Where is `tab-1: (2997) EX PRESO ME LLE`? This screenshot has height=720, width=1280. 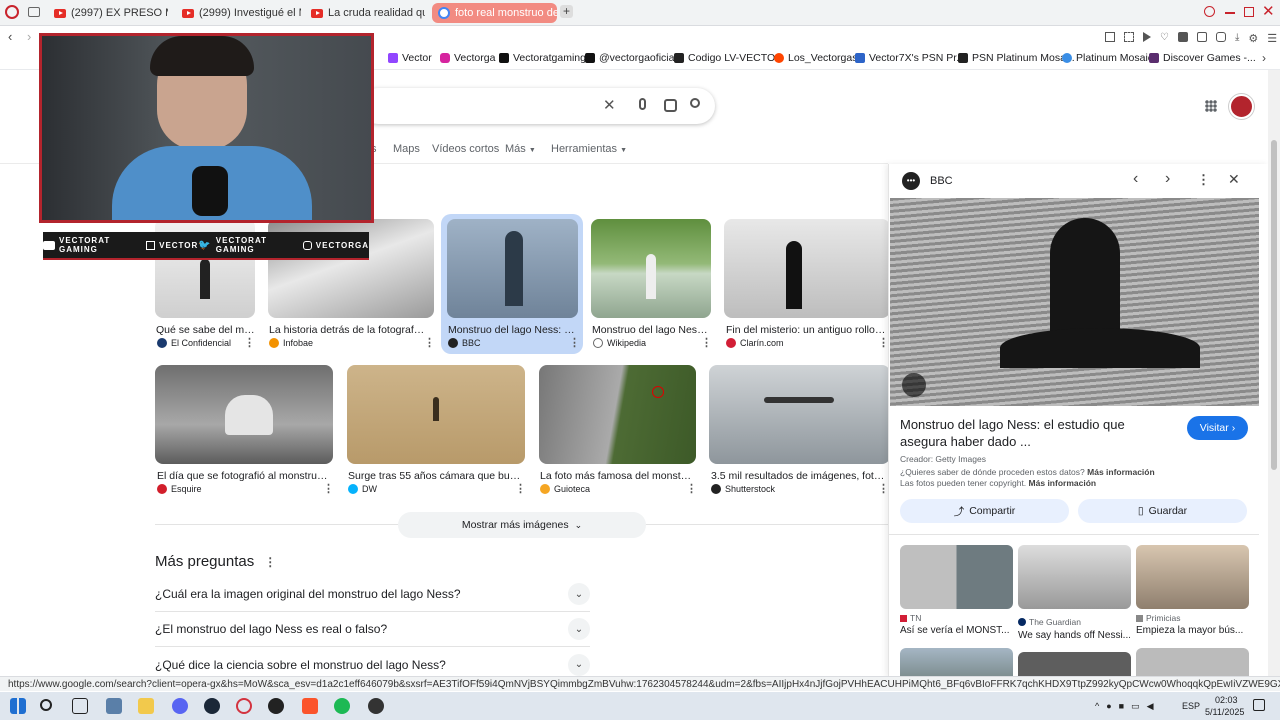
tab-1: (2997) EX PRESO ME LLE is located at coordinates (108, 13).